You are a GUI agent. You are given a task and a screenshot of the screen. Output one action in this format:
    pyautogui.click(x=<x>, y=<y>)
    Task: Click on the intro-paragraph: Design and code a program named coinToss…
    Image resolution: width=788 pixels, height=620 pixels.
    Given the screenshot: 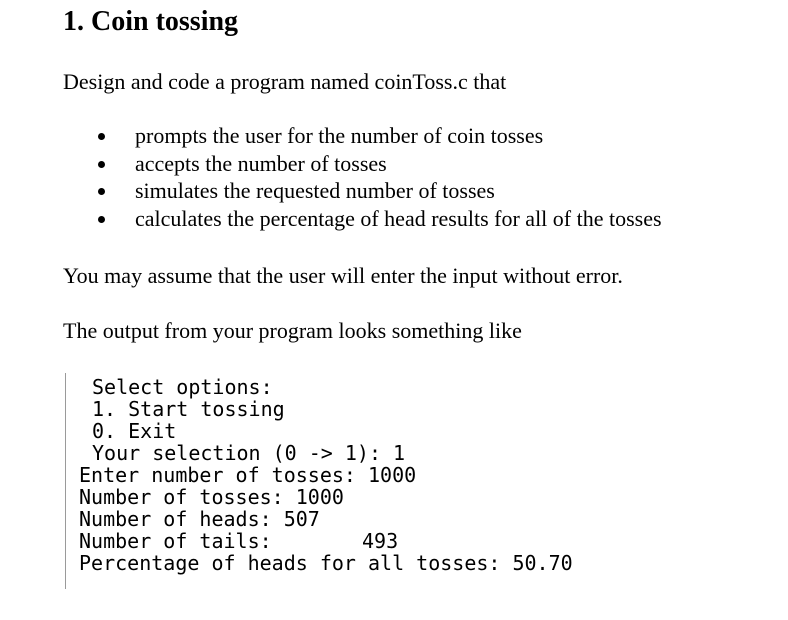 What is the action you would take?
    pyautogui.click(x=285, y=81)
    